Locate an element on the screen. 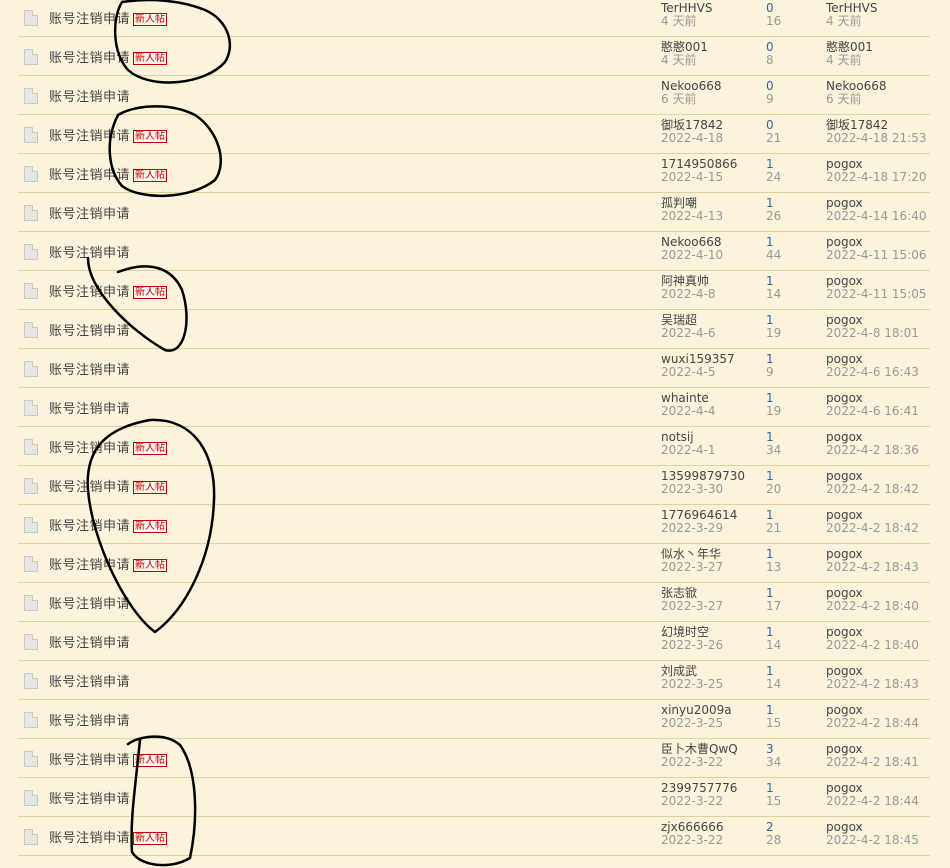 The height and width of the screenshot is (868, 950). last-post-cell: pogox 2022-4-18 17:20 is located at coordinates (881, 171).